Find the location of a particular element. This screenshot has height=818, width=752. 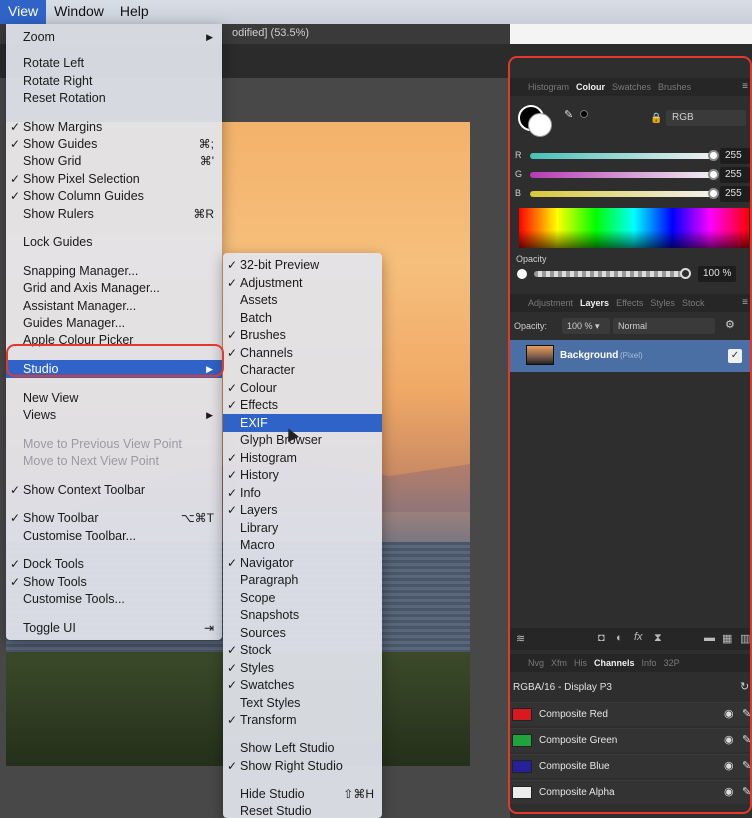

shortcut: ⌘; is located at coordinates (206, 144).